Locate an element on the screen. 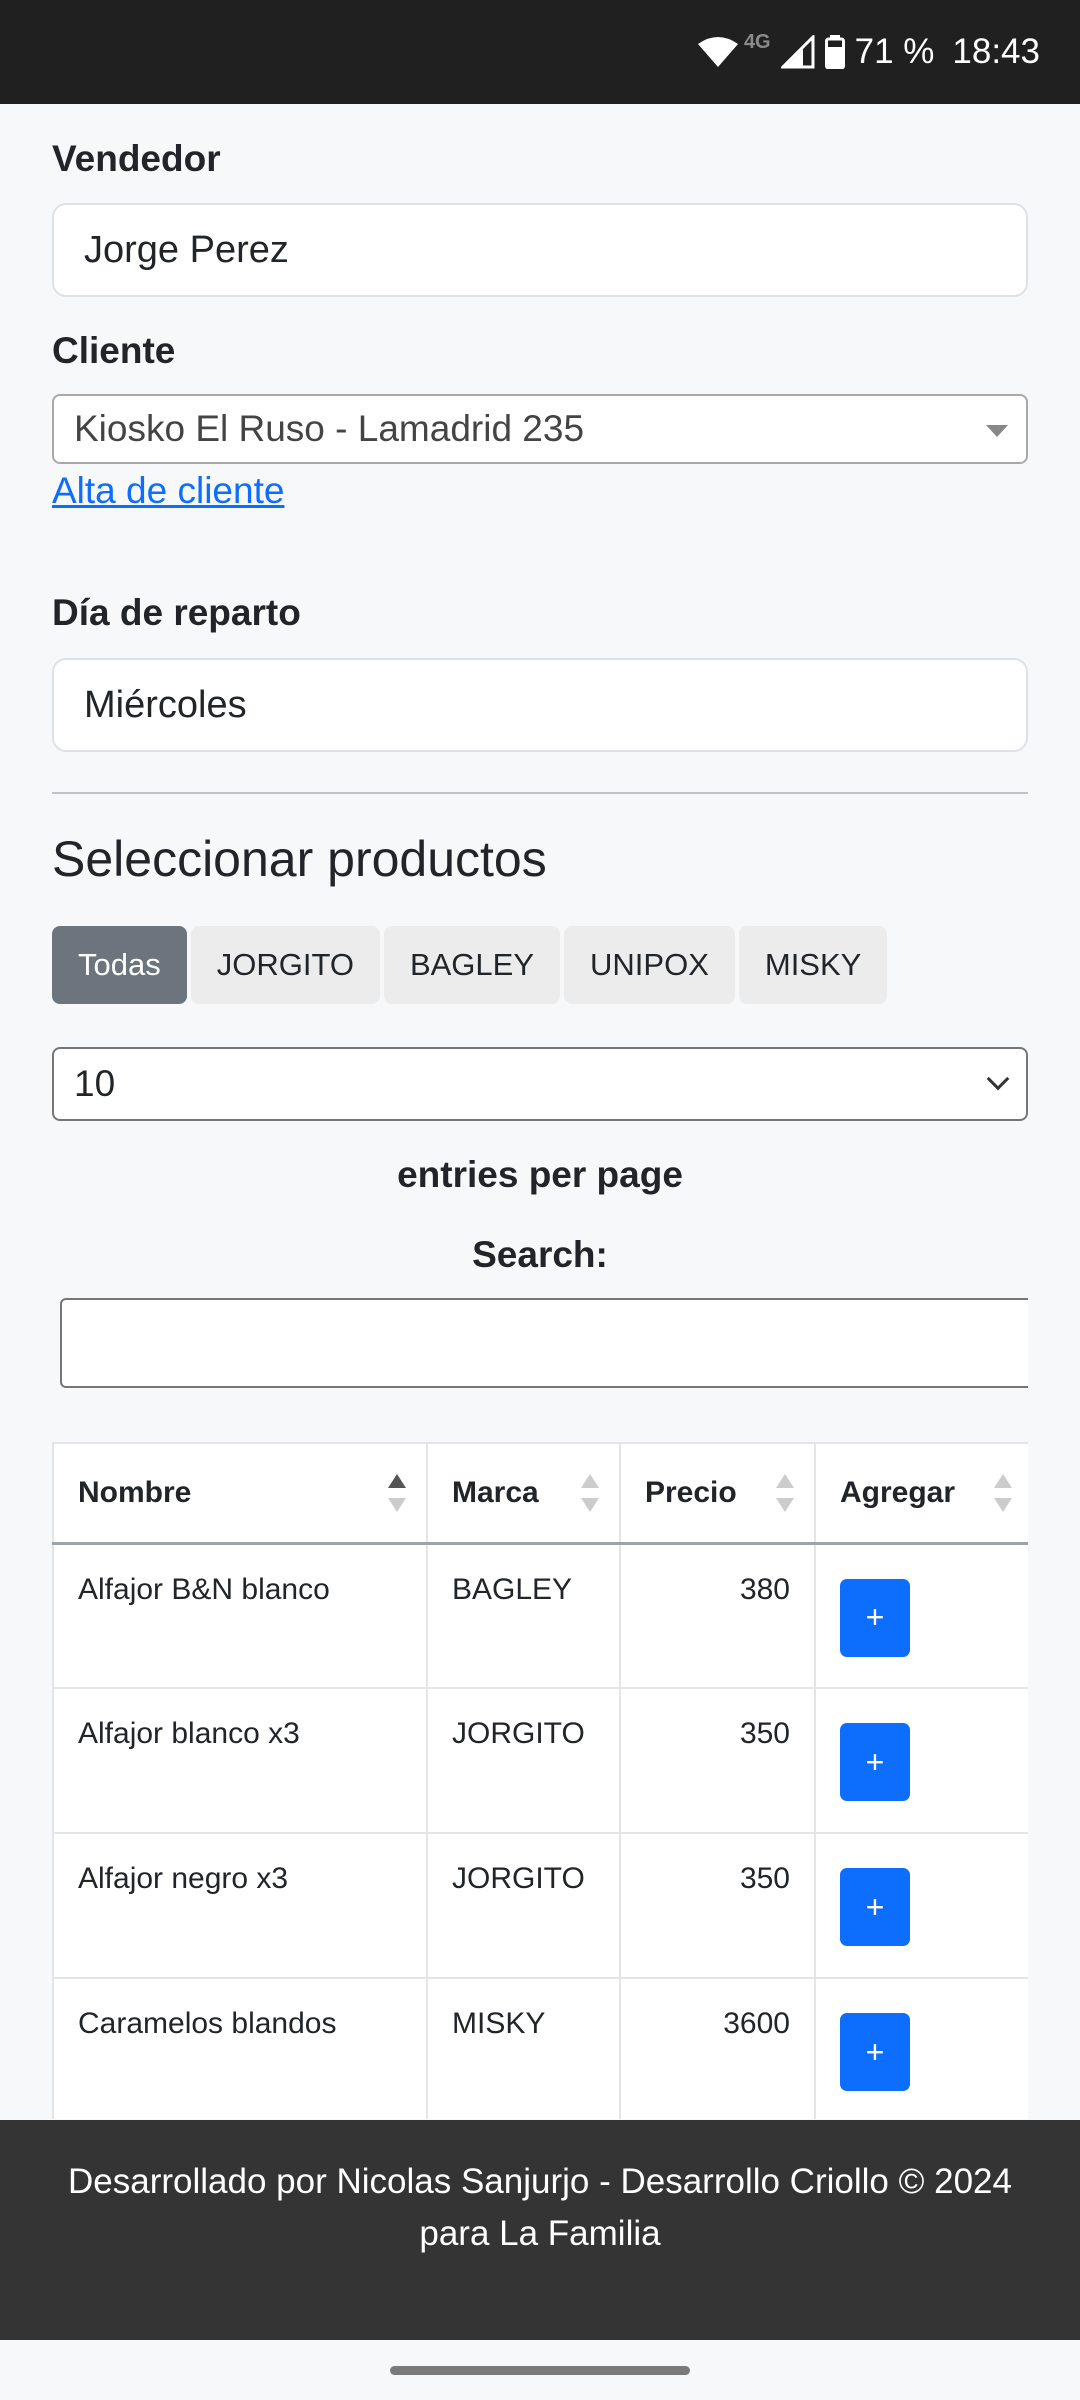  caret-down-icon is located at coordinates (997, 431).